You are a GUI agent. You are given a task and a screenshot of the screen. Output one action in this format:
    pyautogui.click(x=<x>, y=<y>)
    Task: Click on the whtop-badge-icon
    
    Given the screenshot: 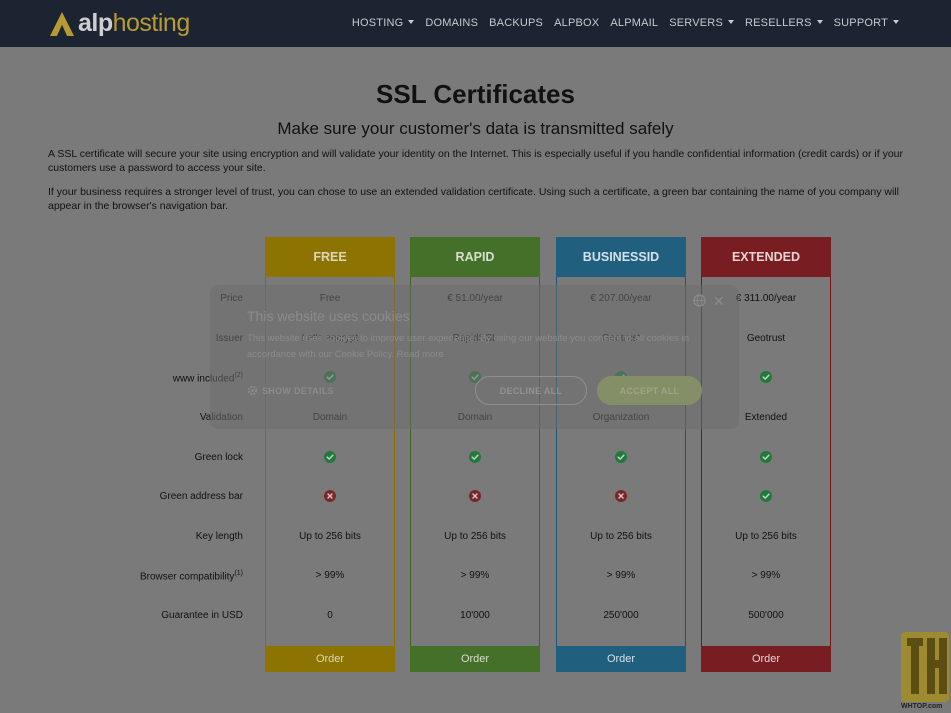 What is the action you would take?
    pyautogui.click(x=925, y=667)
    